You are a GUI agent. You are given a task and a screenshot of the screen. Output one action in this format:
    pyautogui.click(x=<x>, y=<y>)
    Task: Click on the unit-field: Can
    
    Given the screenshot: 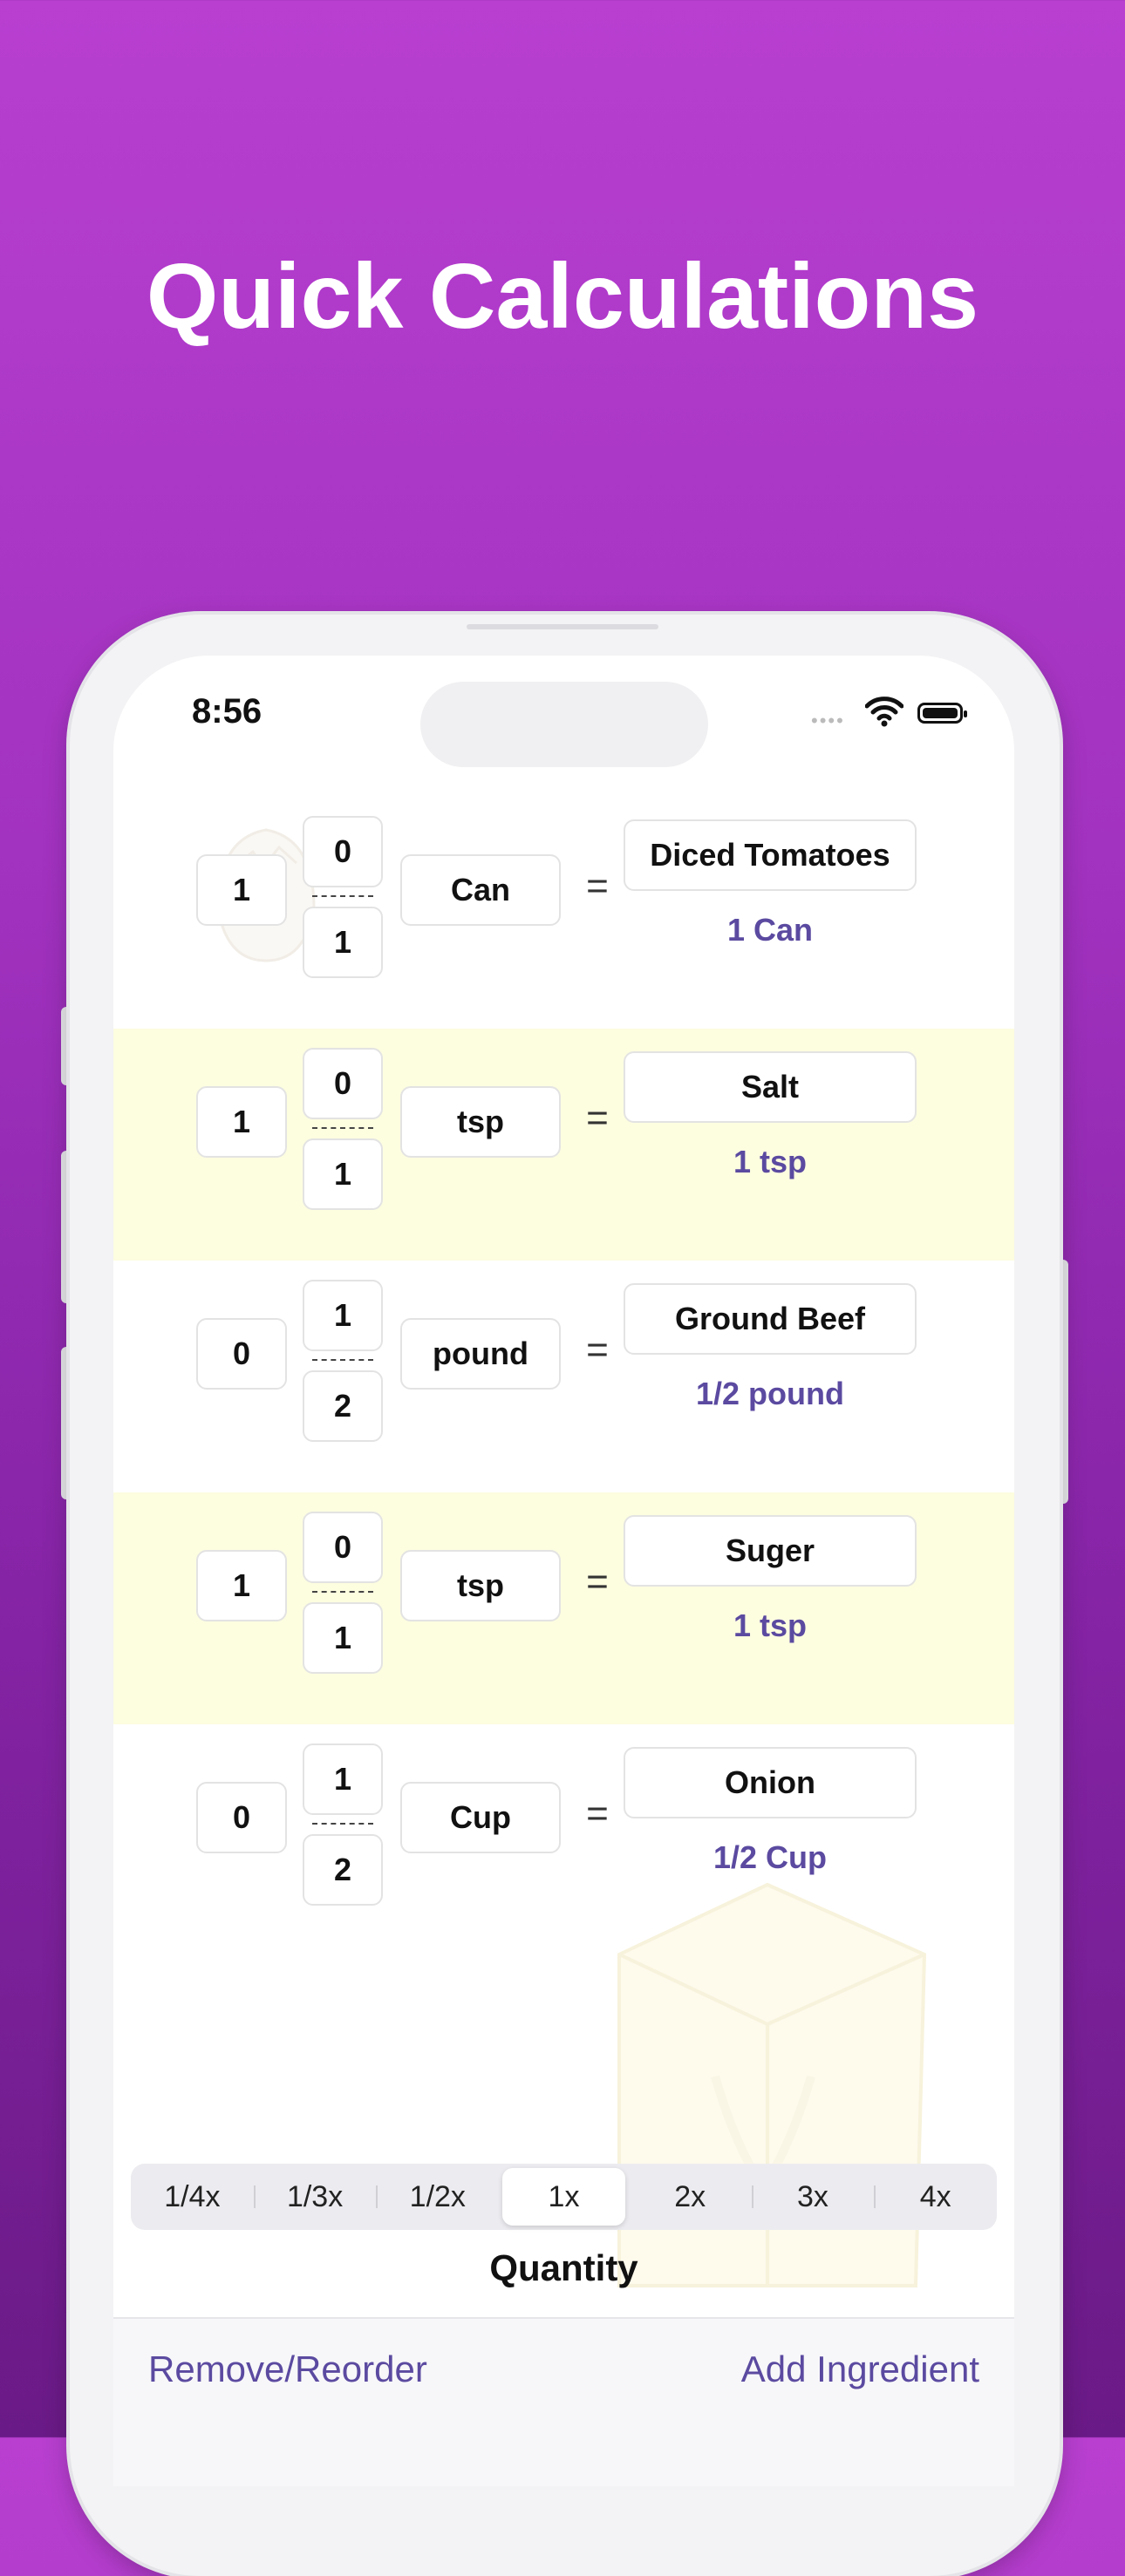 What is the action you would take?
    pyautogui.click(x=480, y=890)
    